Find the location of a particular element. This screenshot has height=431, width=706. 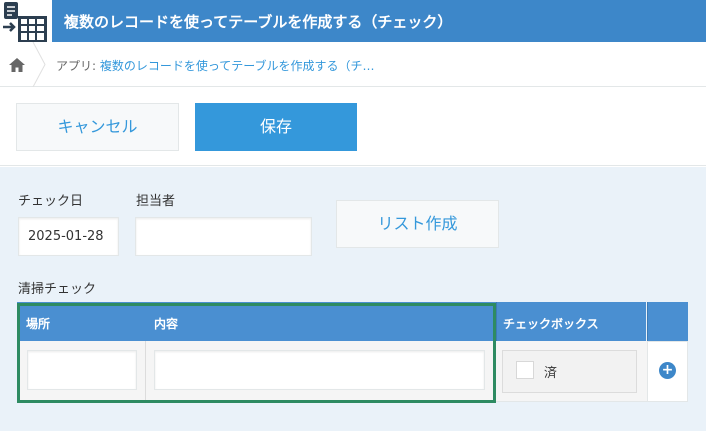

page-title: 複数のレコードを使ってテーブルを作成する（チェック） is located at coordinates (258, 22).